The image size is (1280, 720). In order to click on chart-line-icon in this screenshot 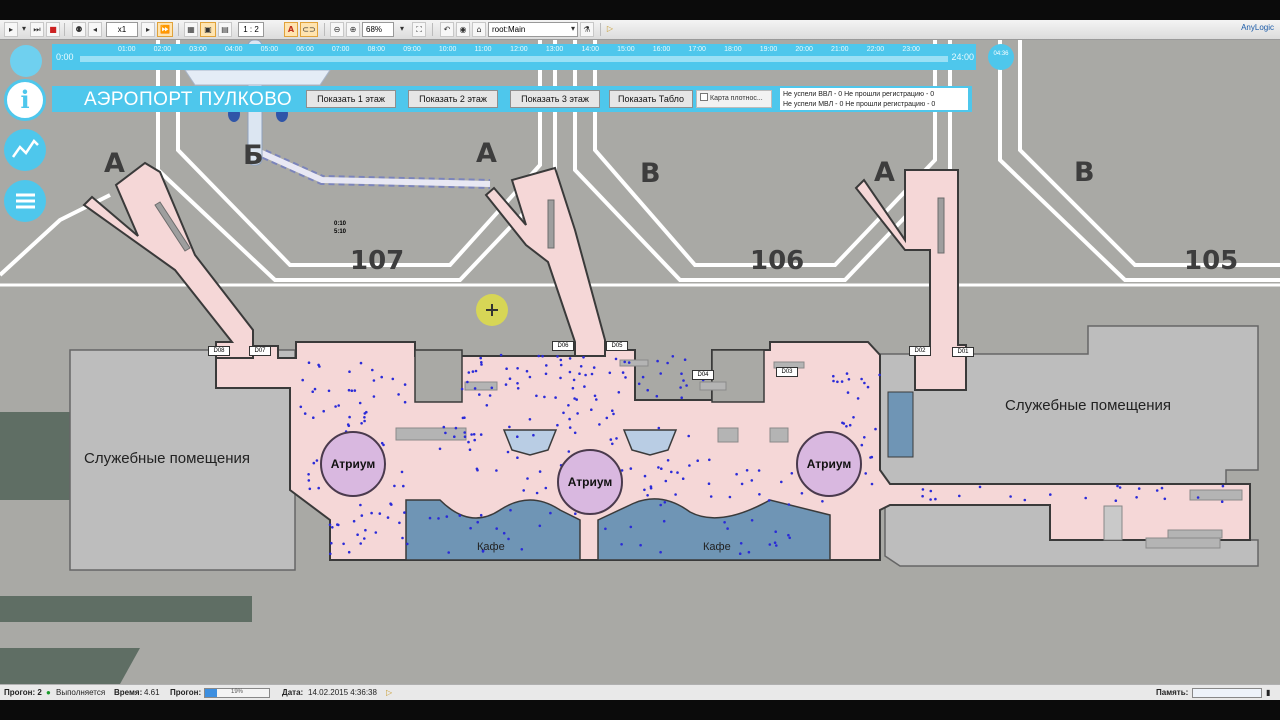, I will do `click(25, 148)`.